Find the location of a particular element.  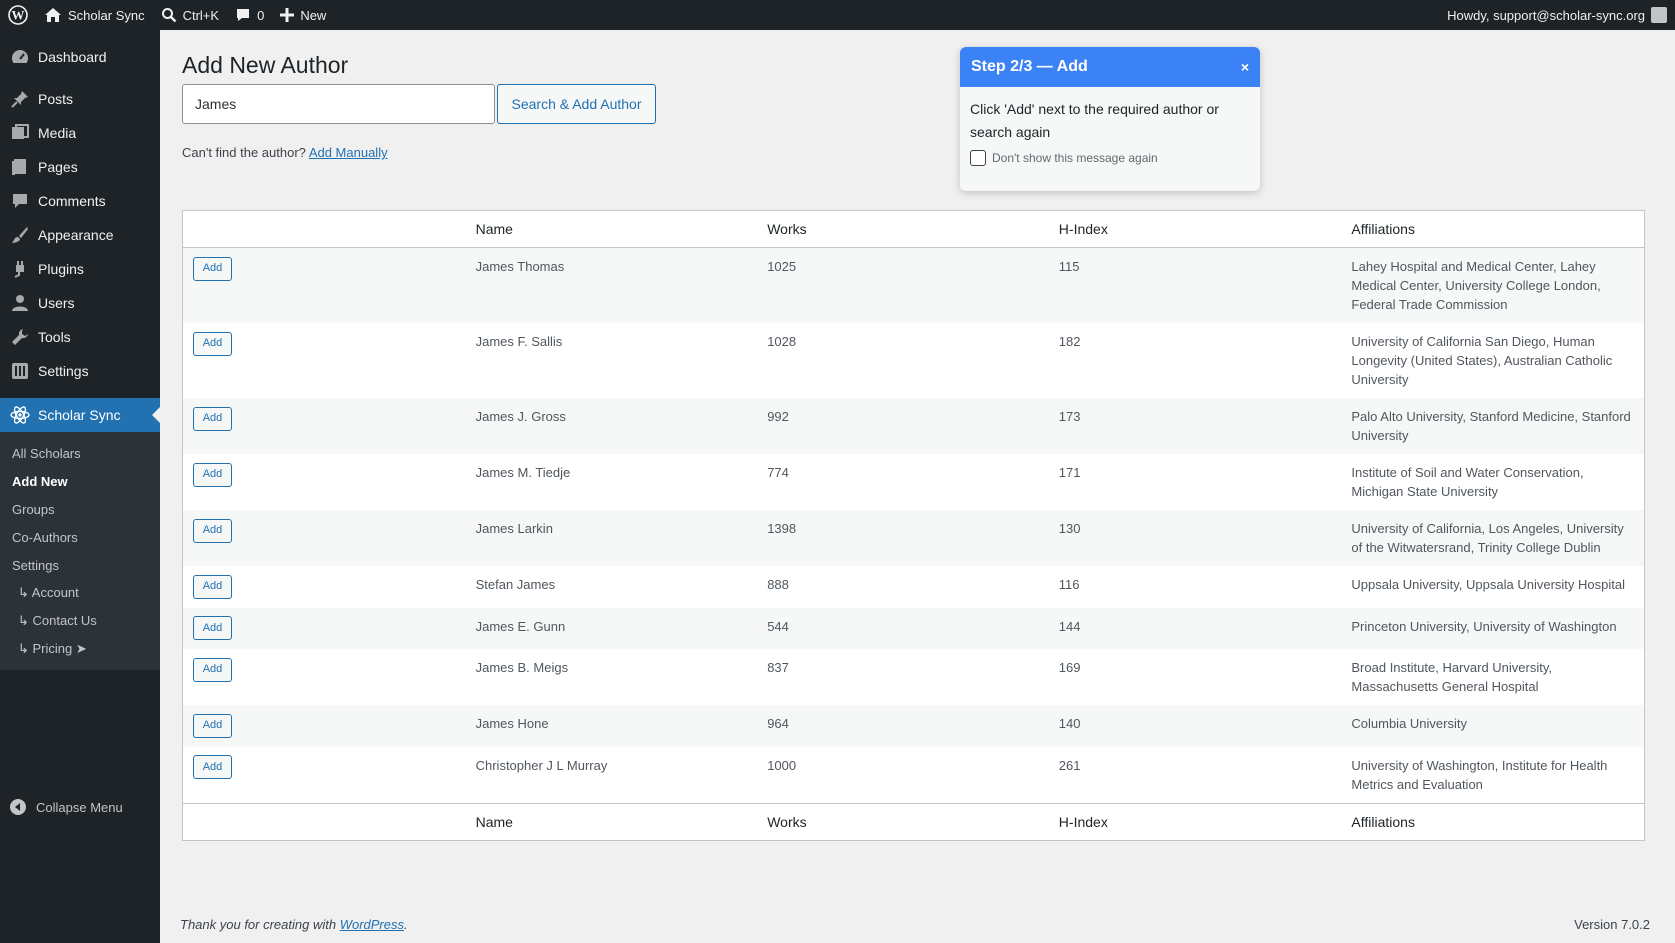

submenu-co-authors: Co-Authors is located at coordinates (80, 537).